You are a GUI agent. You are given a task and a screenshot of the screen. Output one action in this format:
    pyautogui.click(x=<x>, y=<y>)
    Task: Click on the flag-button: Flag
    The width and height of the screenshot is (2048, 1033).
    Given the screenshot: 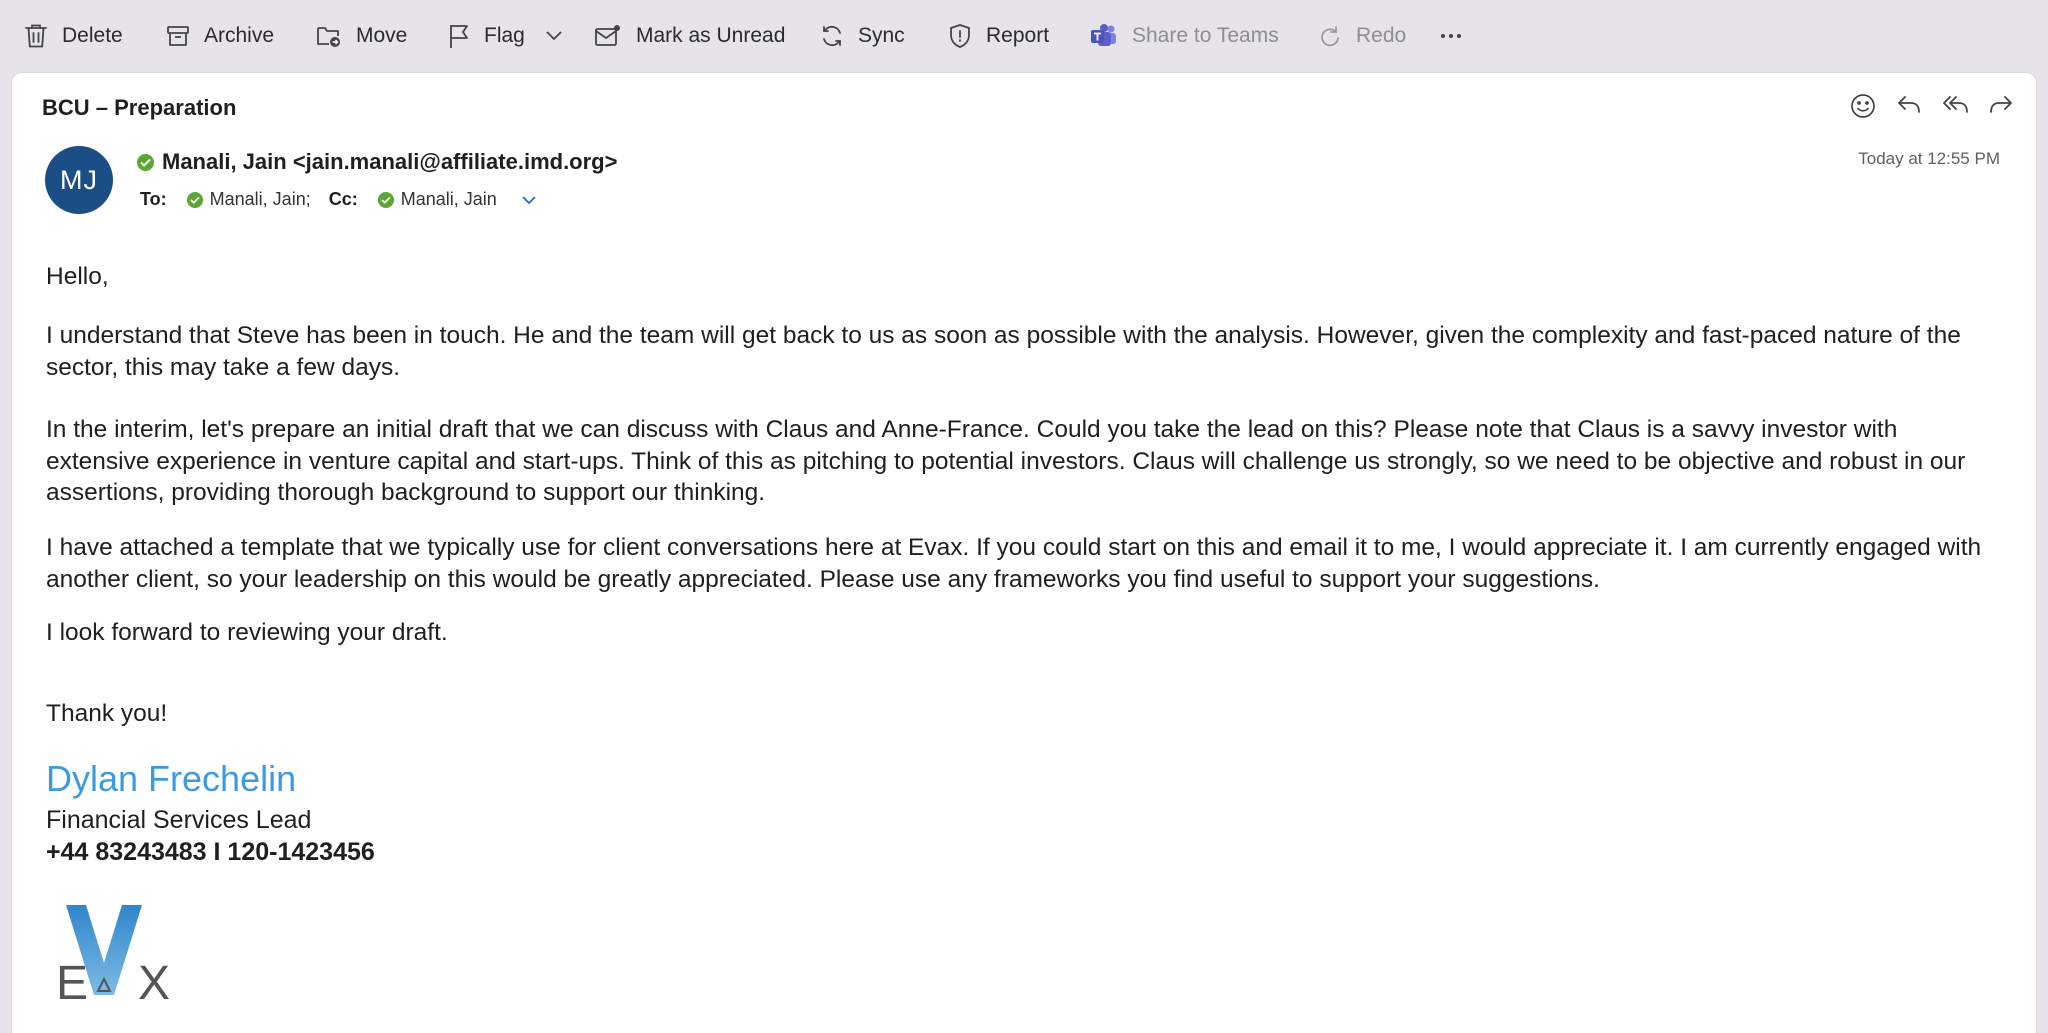 What is the action you would take?
    pyautogui.click(x=505, y=36)
    